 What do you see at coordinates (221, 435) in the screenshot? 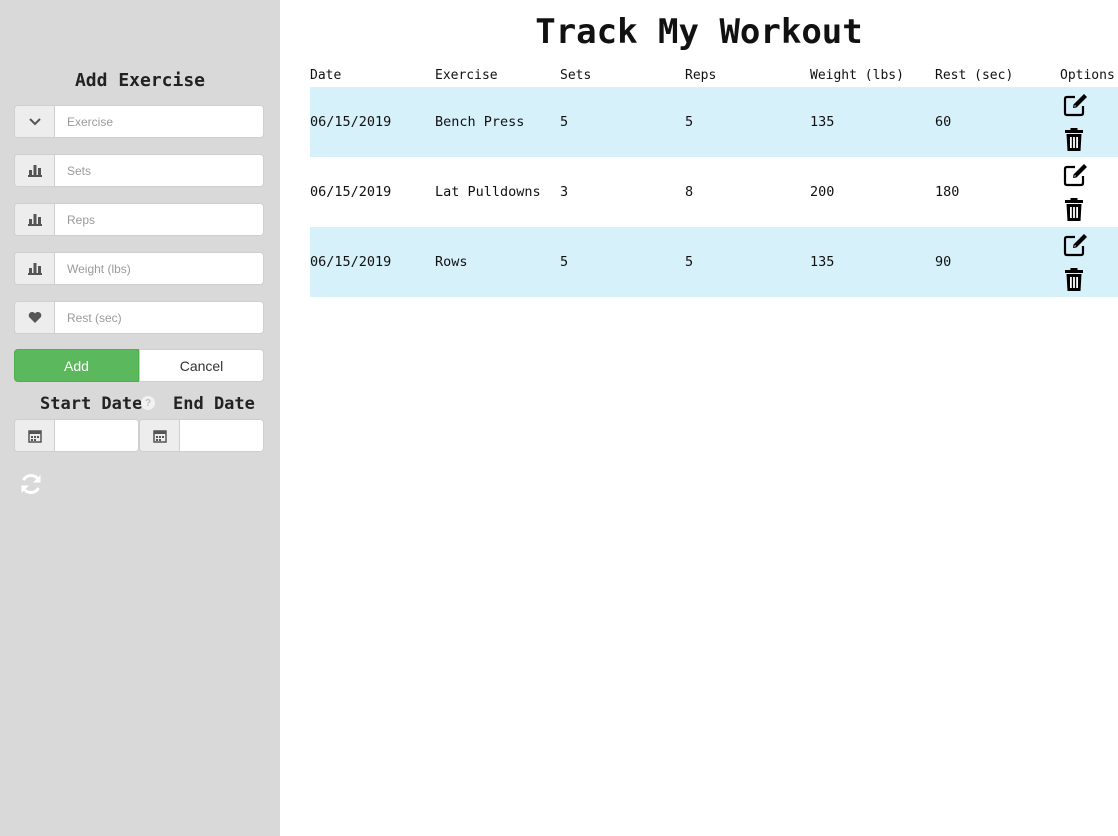
I see `end-date-input` at bounding box center [221, 435].